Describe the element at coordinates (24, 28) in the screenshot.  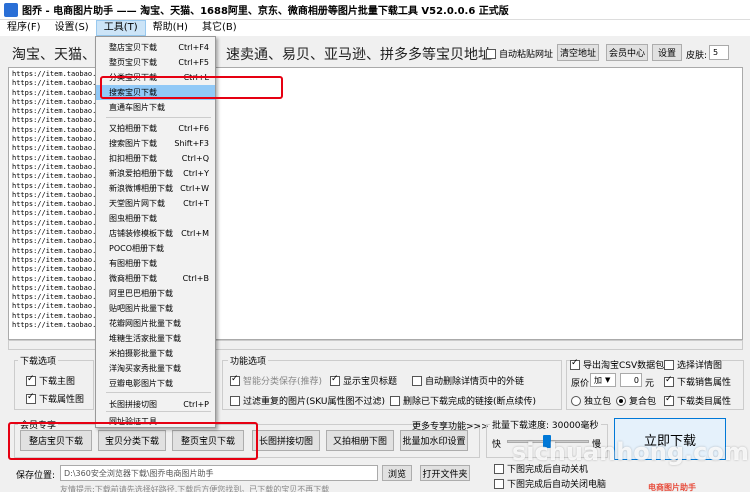
I see `menu-program: 程序(F)` at that location.